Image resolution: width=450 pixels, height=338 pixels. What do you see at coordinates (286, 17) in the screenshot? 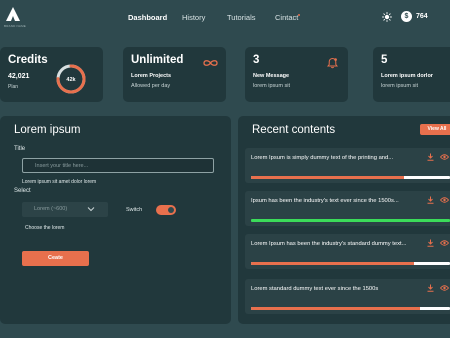
I see `nav-contact: Cintact` at bounding box center [286, 17].